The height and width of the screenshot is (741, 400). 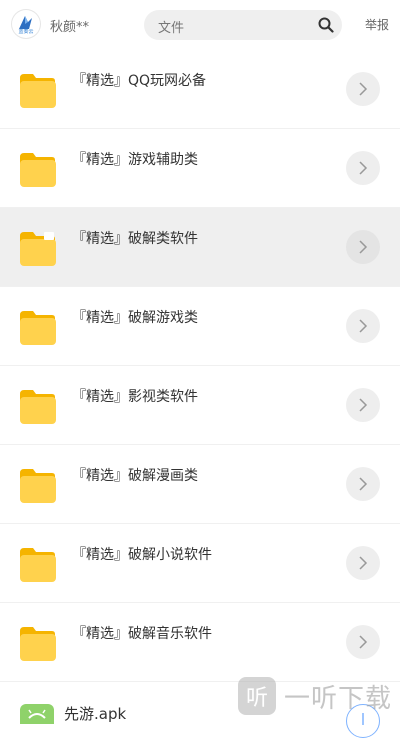 What do you see at coordinates (377, 24) in the screenshot?
I see `report-link: 举报` at bounding box center [377, 24].